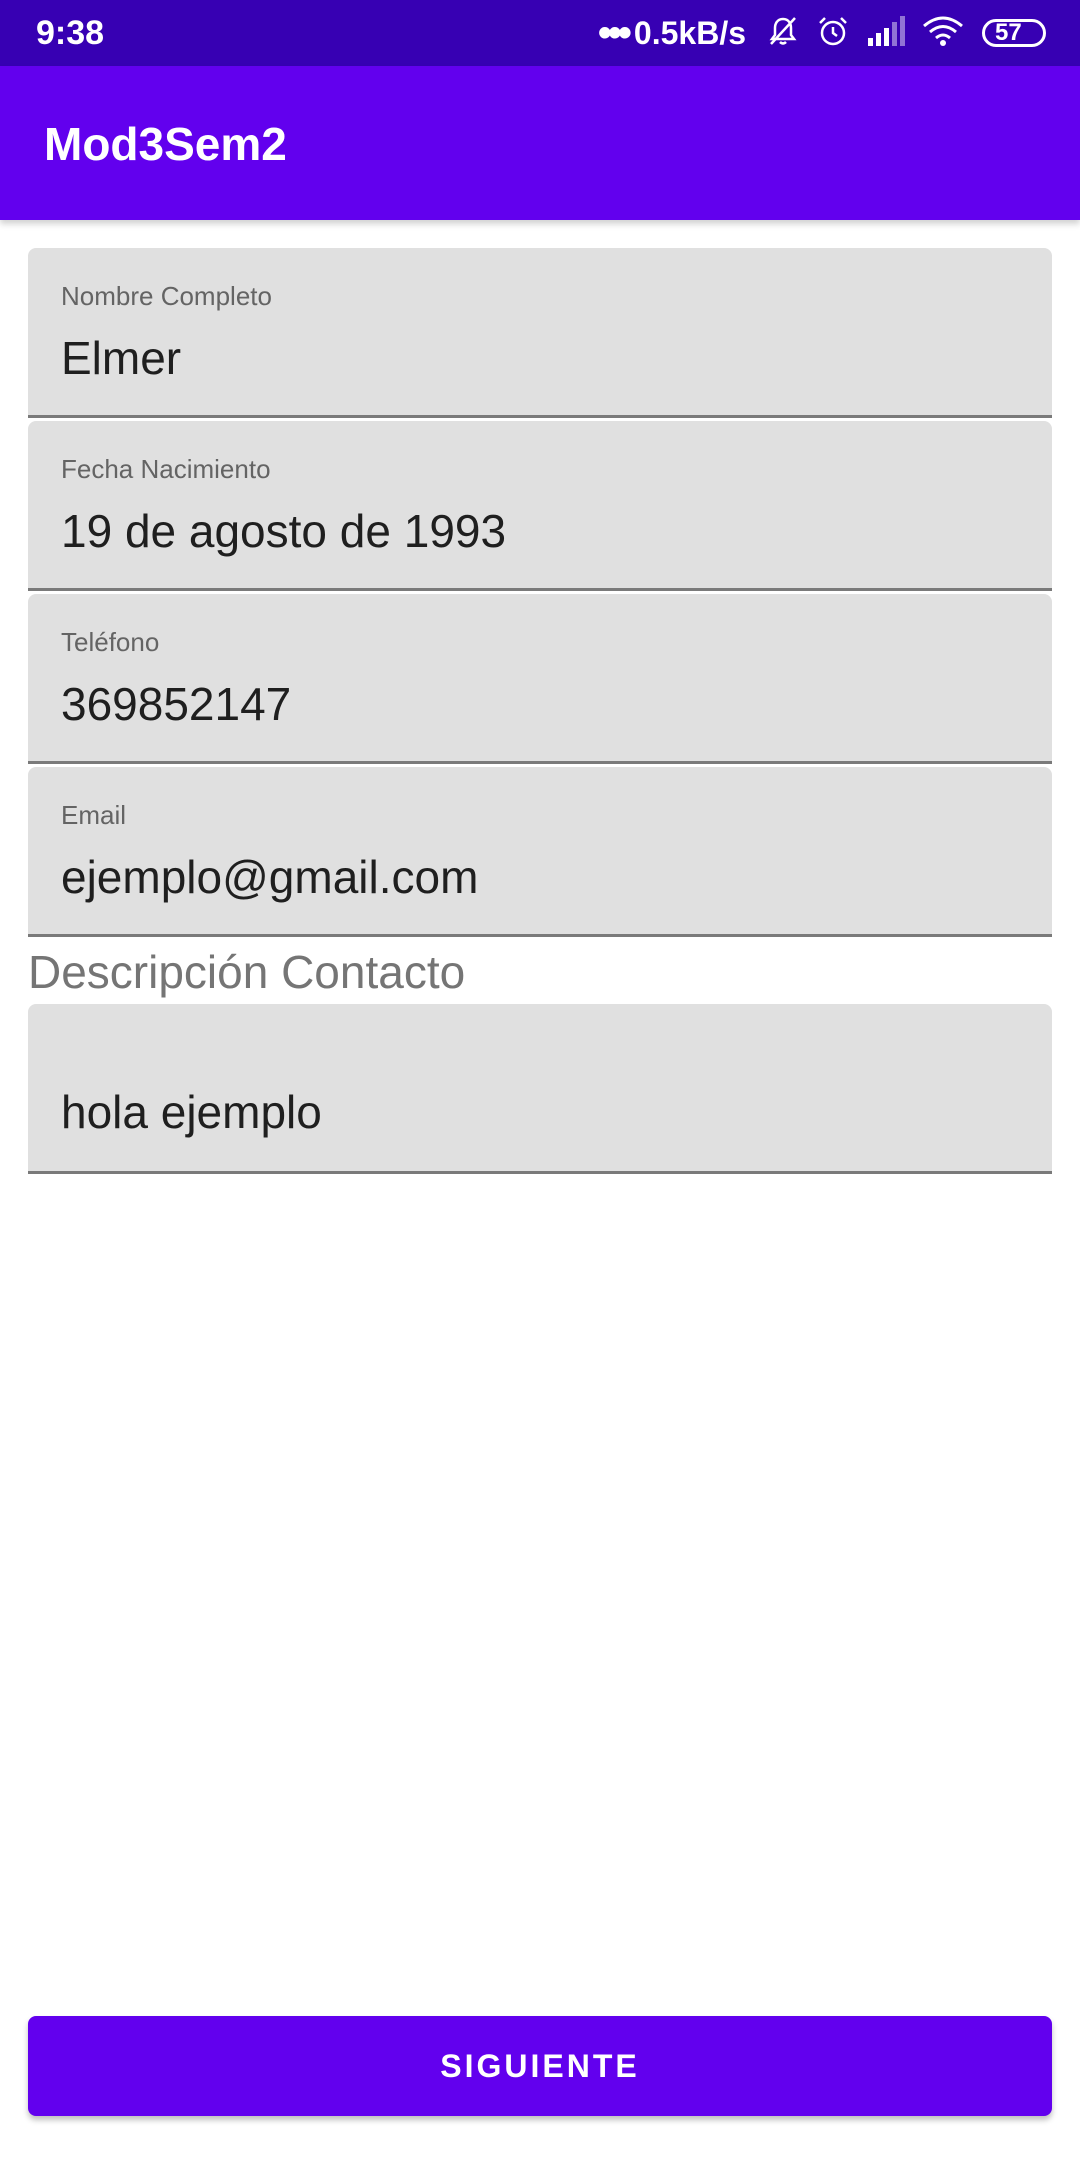 The width and height of the screenshot is (1080, 2160). Describe the element at coordinates (540, 679) in the screenshot. I see `phone-field: Teléfono 369852147` at that location.